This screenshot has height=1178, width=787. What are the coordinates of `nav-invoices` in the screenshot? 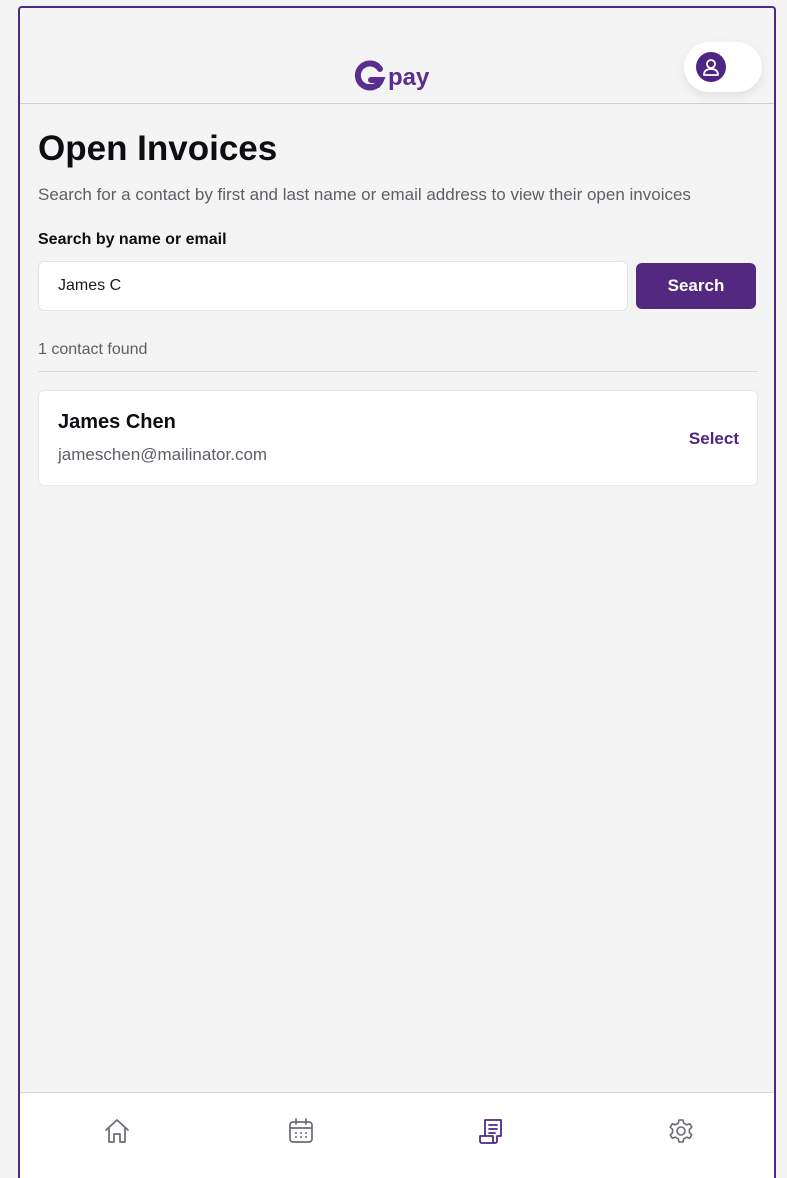 It's located at (491, 1131).